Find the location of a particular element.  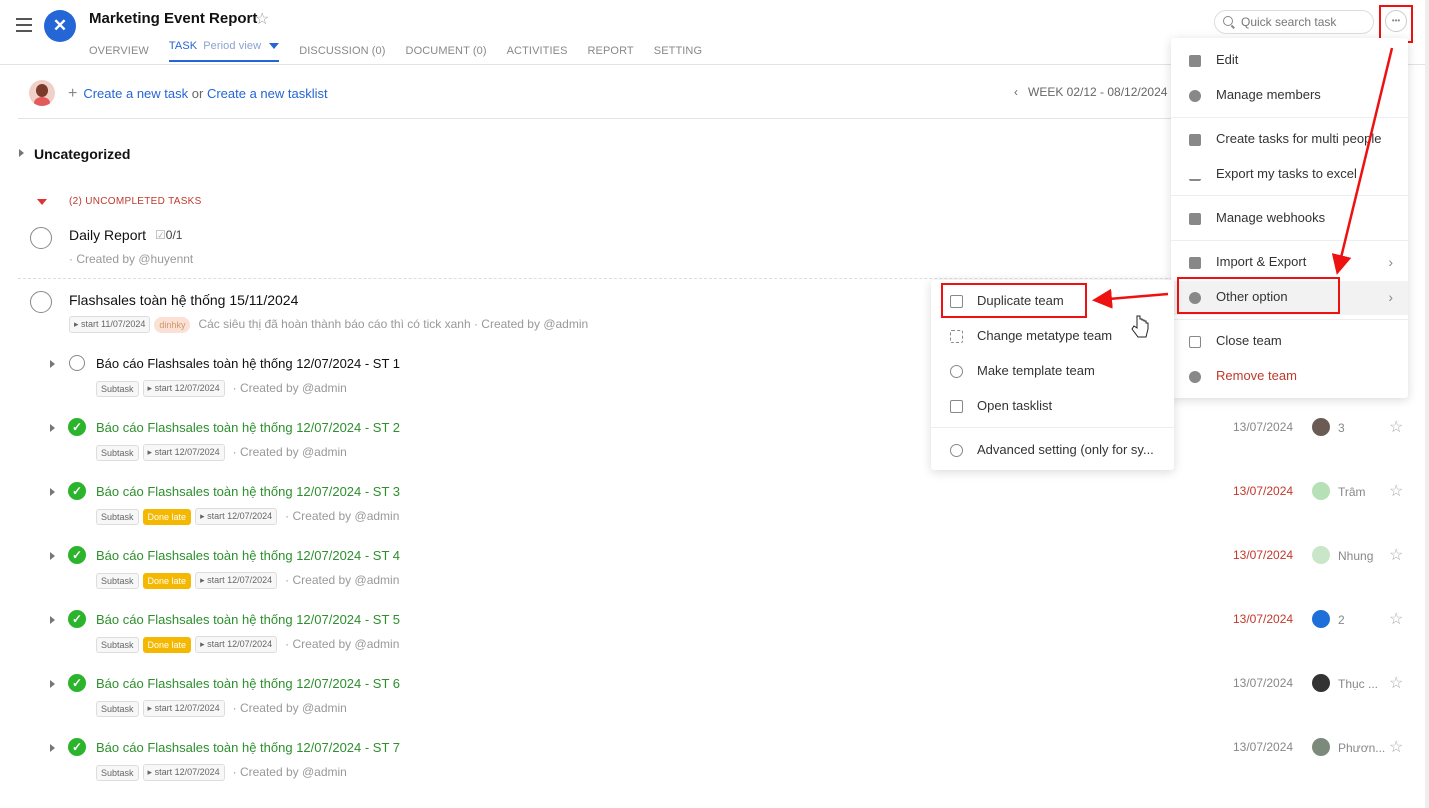

hand-cursor-icon is located at coordinates (1140, 326).